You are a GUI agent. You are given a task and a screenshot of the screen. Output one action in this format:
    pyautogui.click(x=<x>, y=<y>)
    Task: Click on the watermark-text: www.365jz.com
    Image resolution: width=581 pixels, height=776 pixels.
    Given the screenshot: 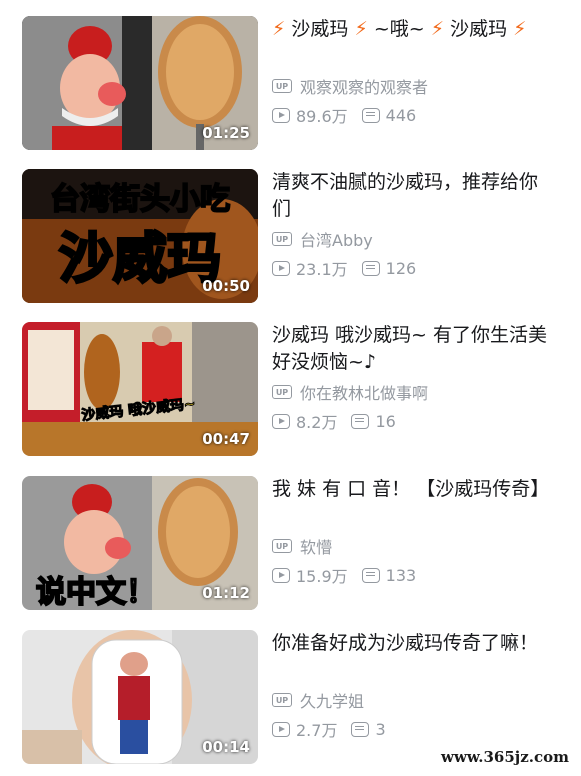 What is the action you would take?
    pyautogui.click(x=505, y=757)
    